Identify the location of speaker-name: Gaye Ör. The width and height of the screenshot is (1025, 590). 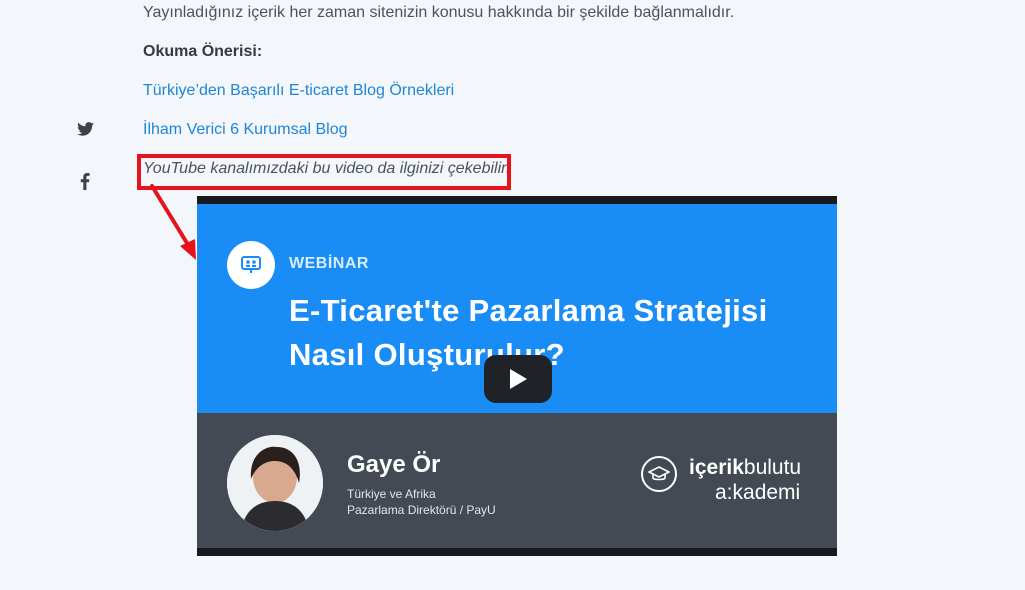
(394, 464).